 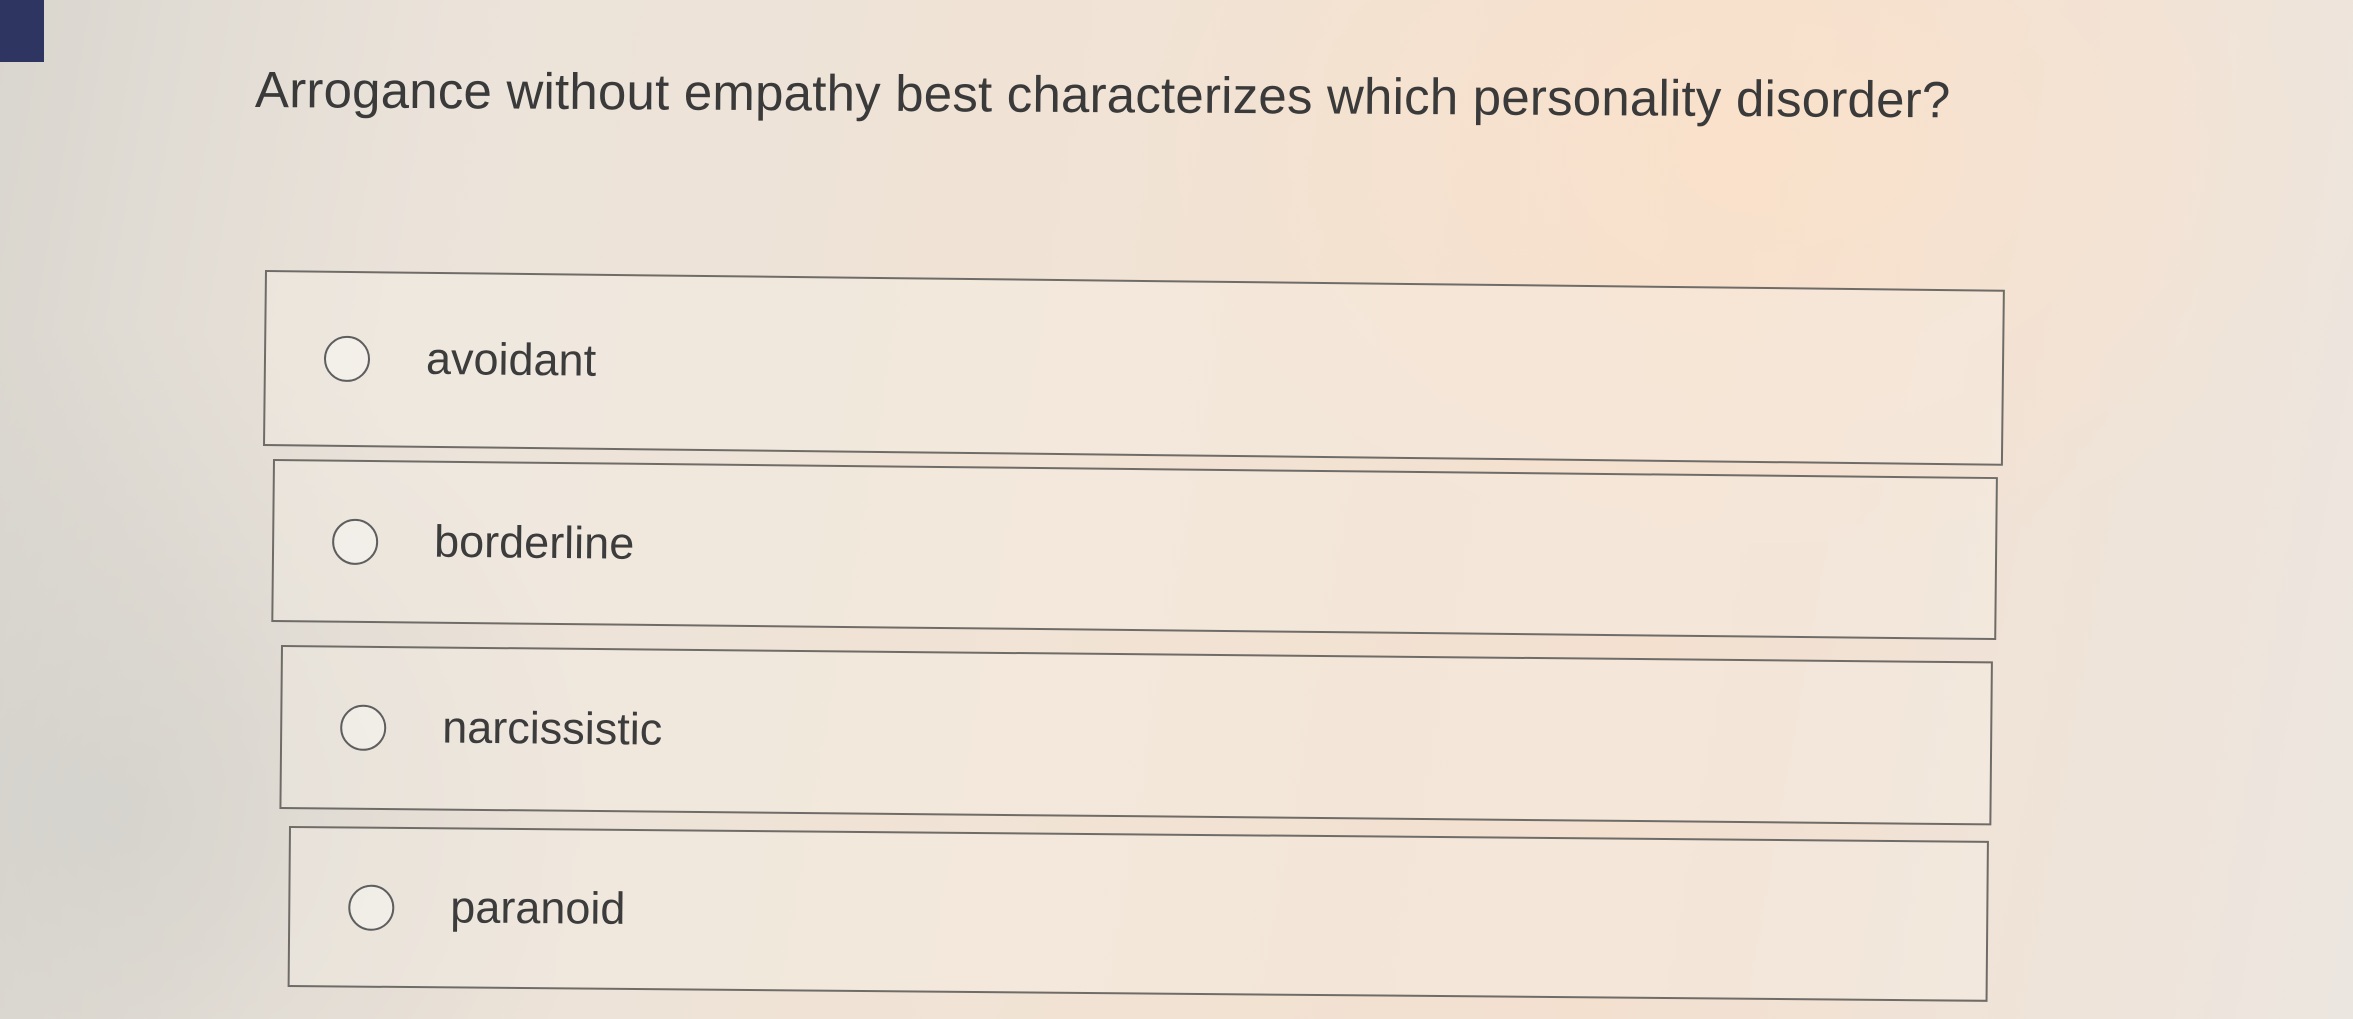 I want to click on option-borderline: borderline, so click(x=1134, y=550).